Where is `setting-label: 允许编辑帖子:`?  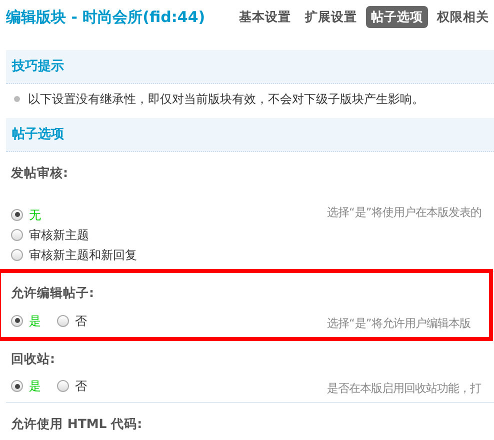 setting-label: 允许编辑帖子: is located at coordinates (52, 292).